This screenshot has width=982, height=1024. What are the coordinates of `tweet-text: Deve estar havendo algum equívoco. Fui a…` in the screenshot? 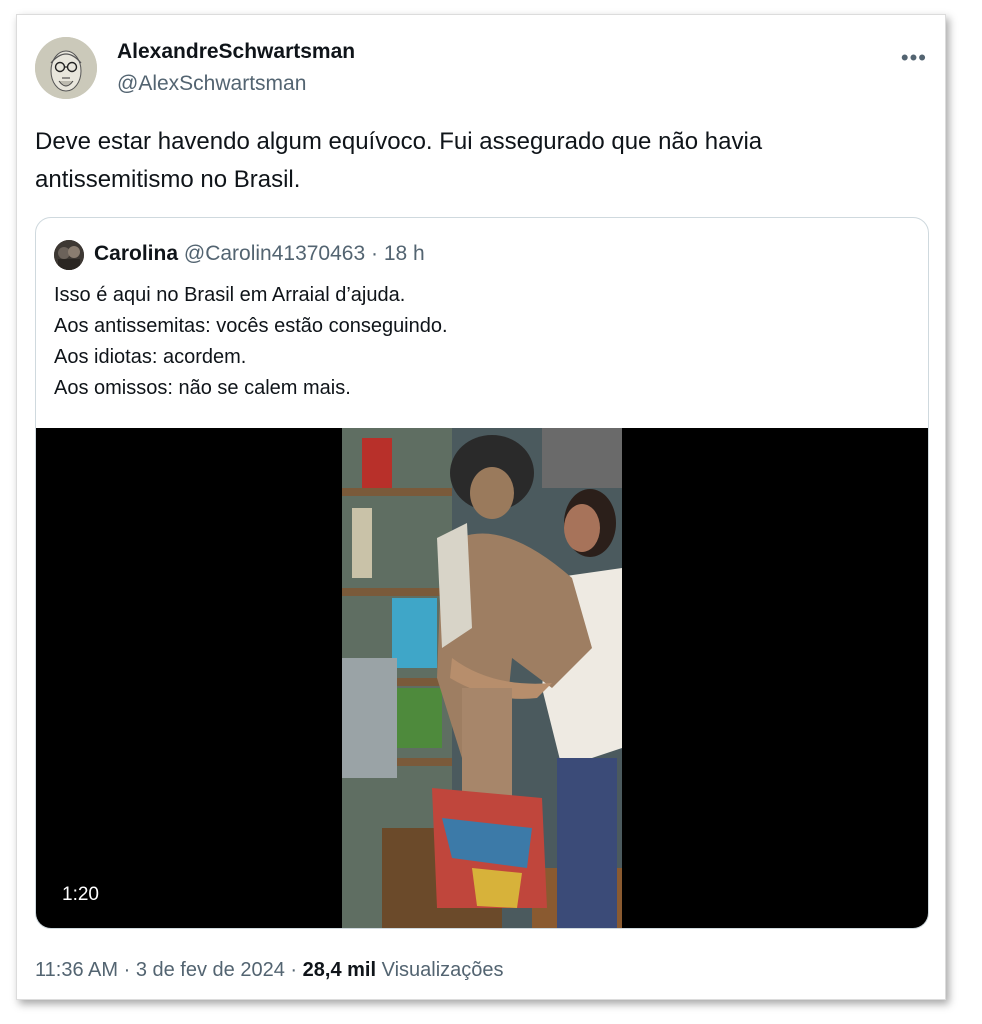 It's located at (399, 160).